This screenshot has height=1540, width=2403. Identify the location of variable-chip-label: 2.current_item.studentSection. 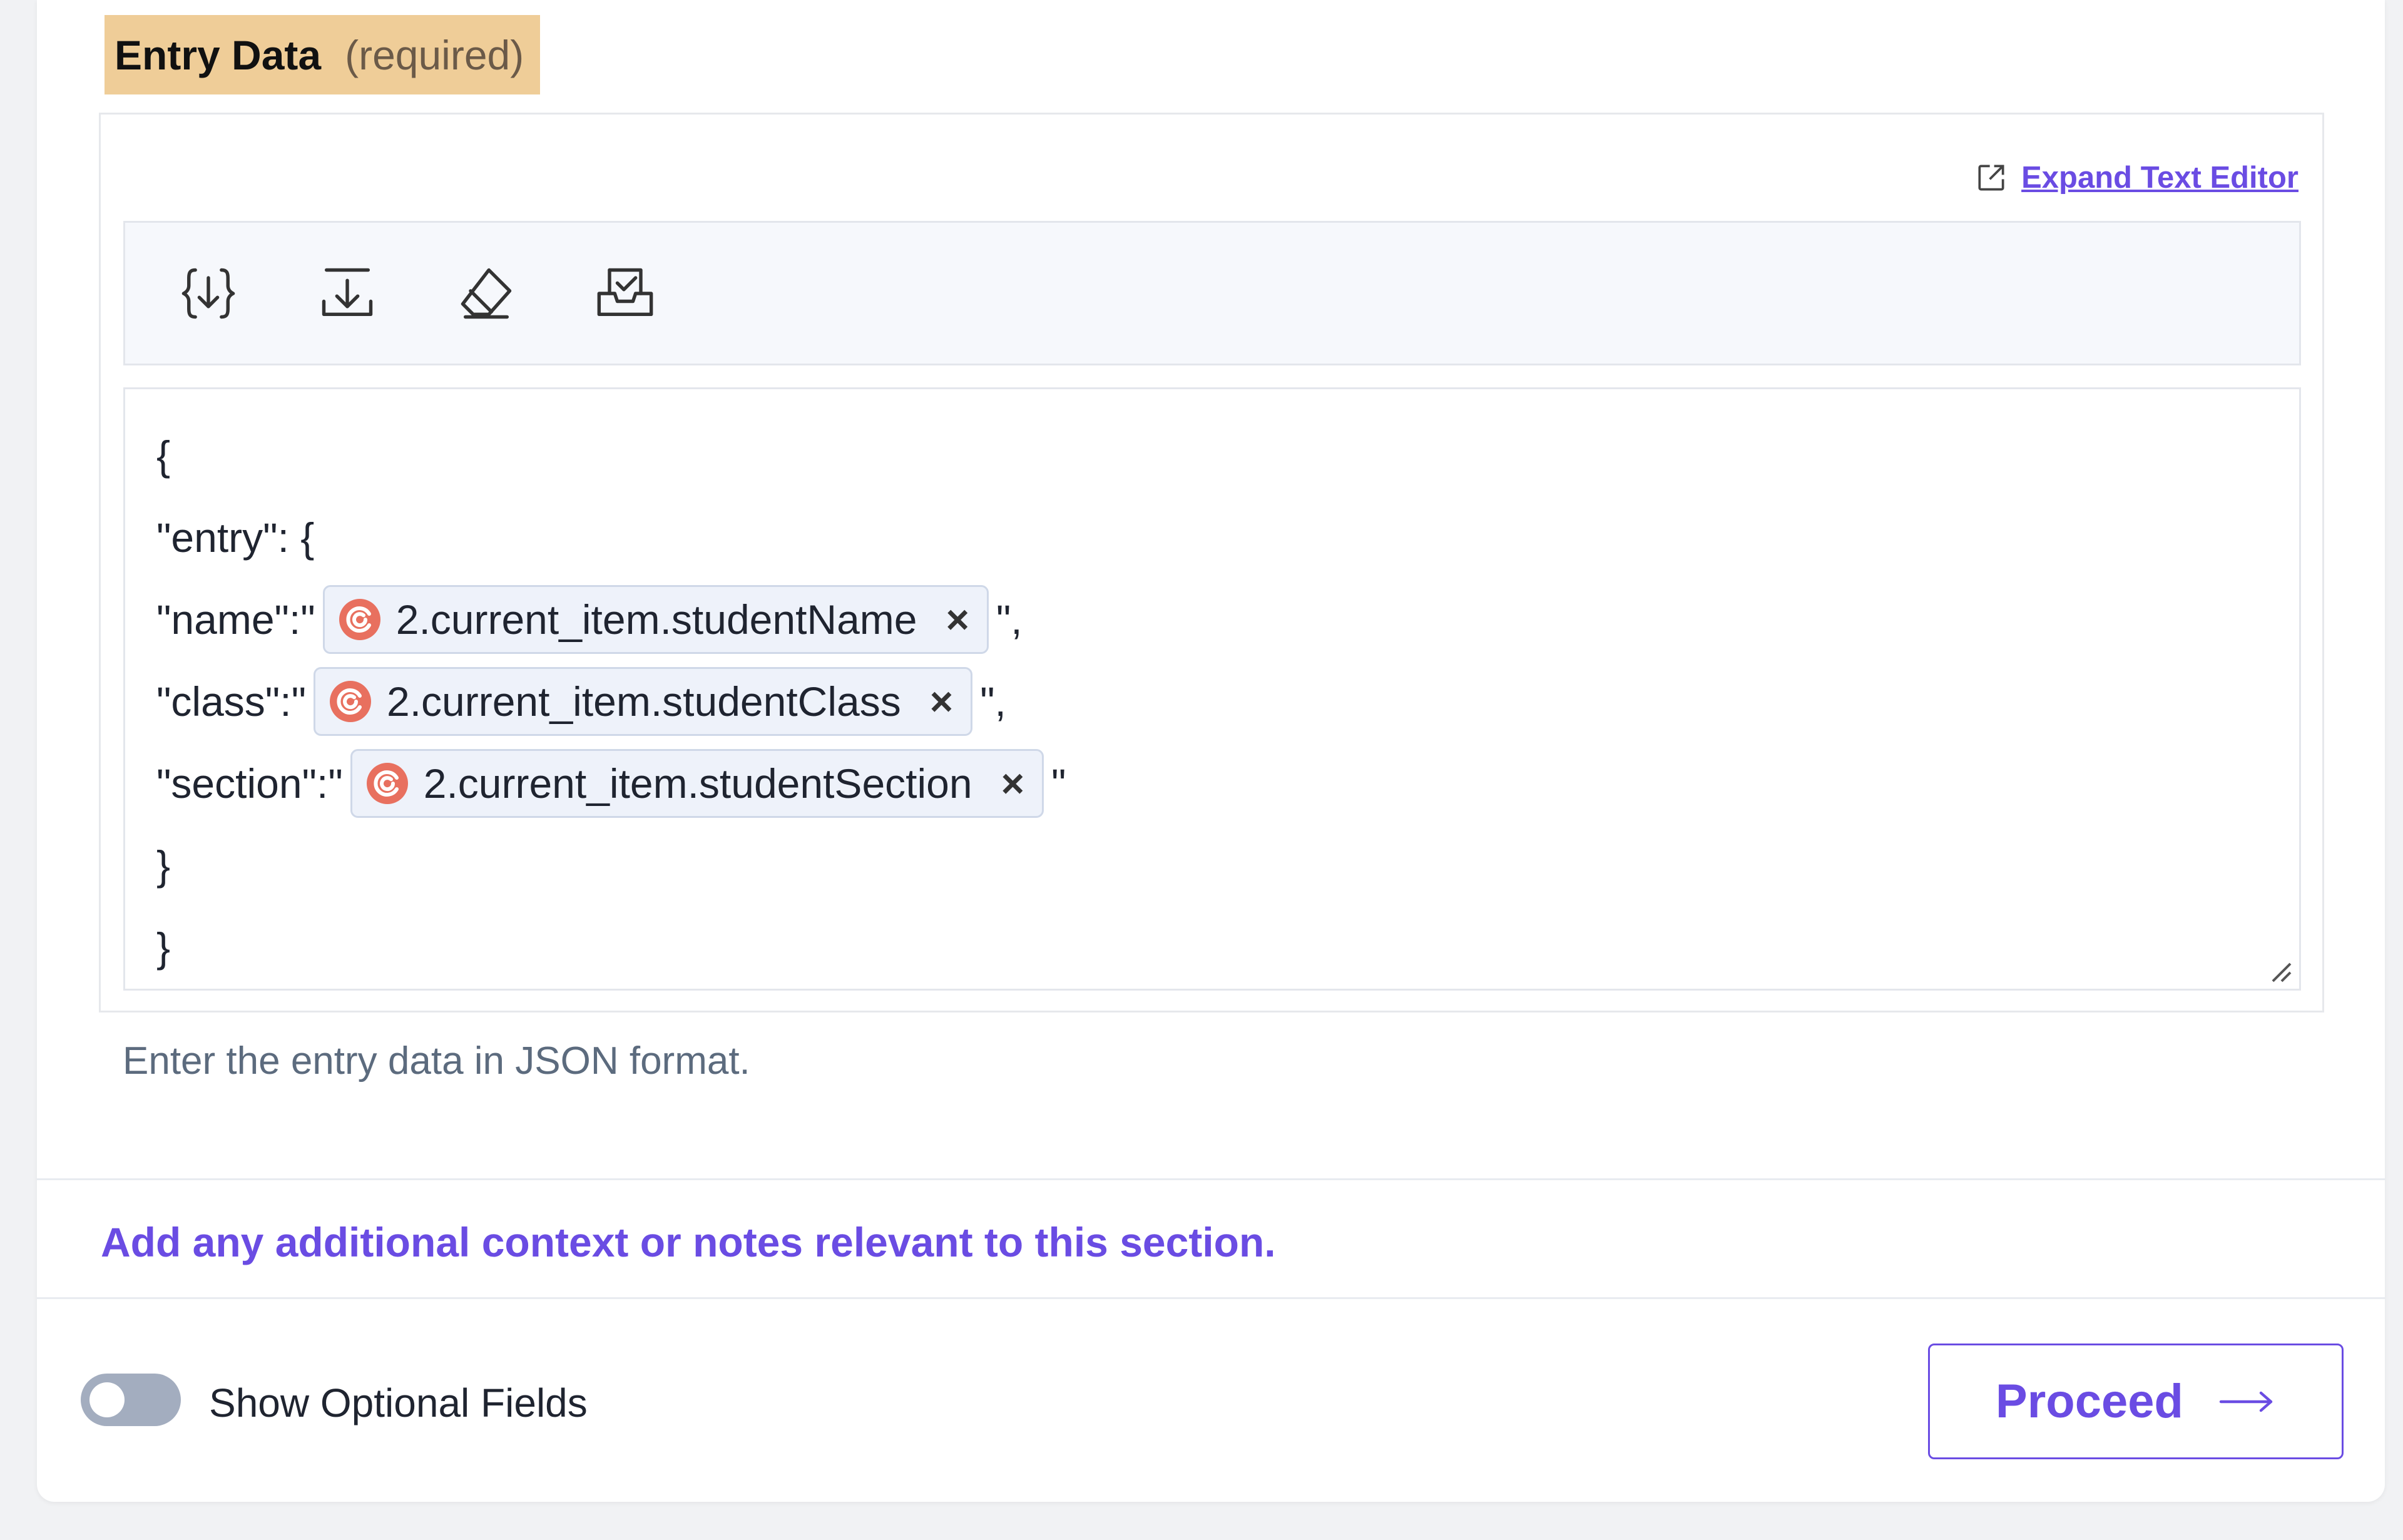
(697, 783).